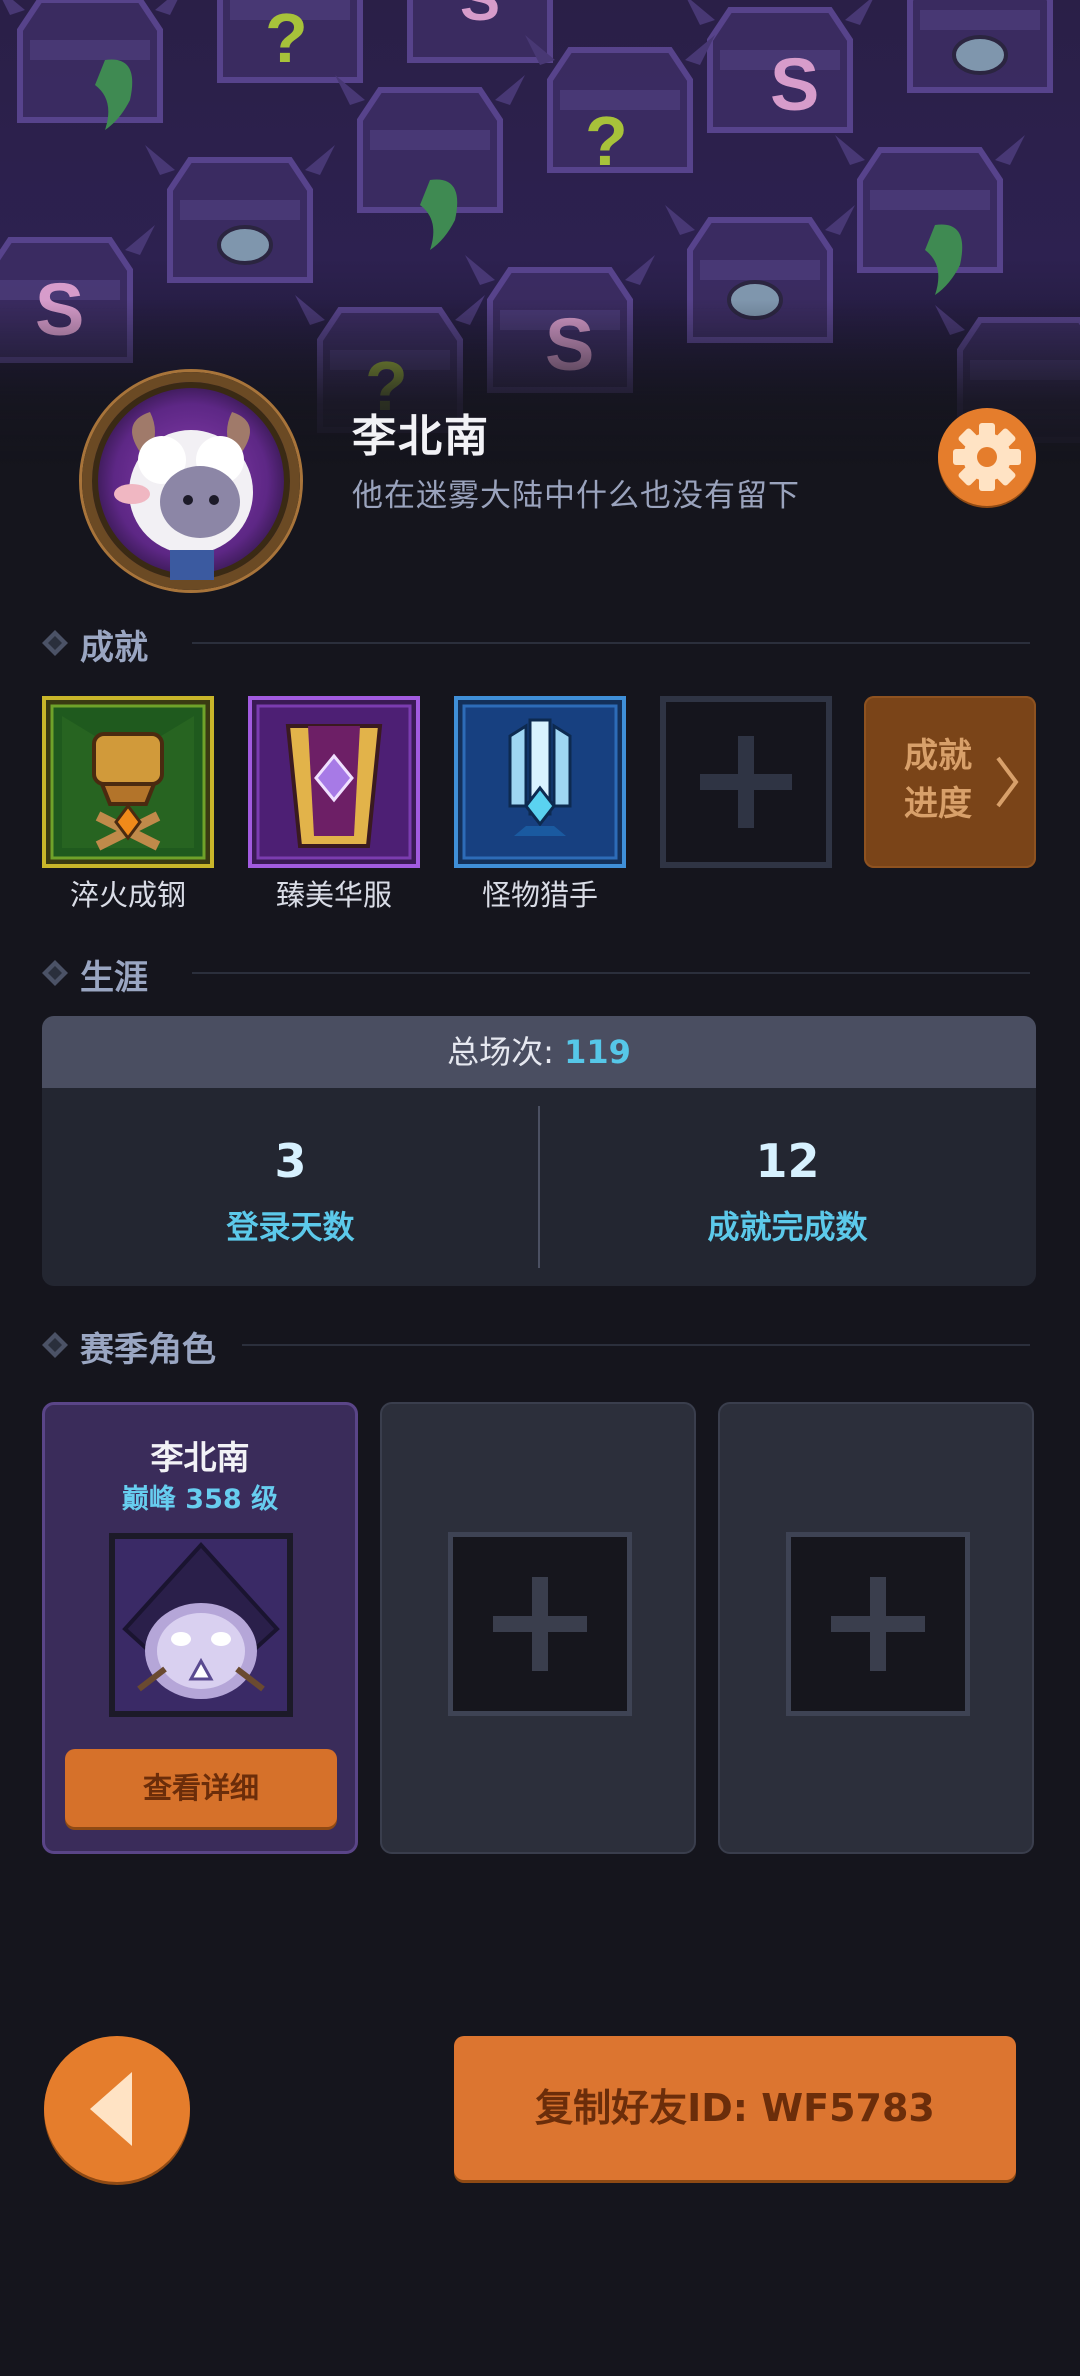 This screenshot has height=2376, width=1080. Describe the element at coordinates (290, 1227) in the screenshot. I see `login-days-label: 登录天数` at that location.